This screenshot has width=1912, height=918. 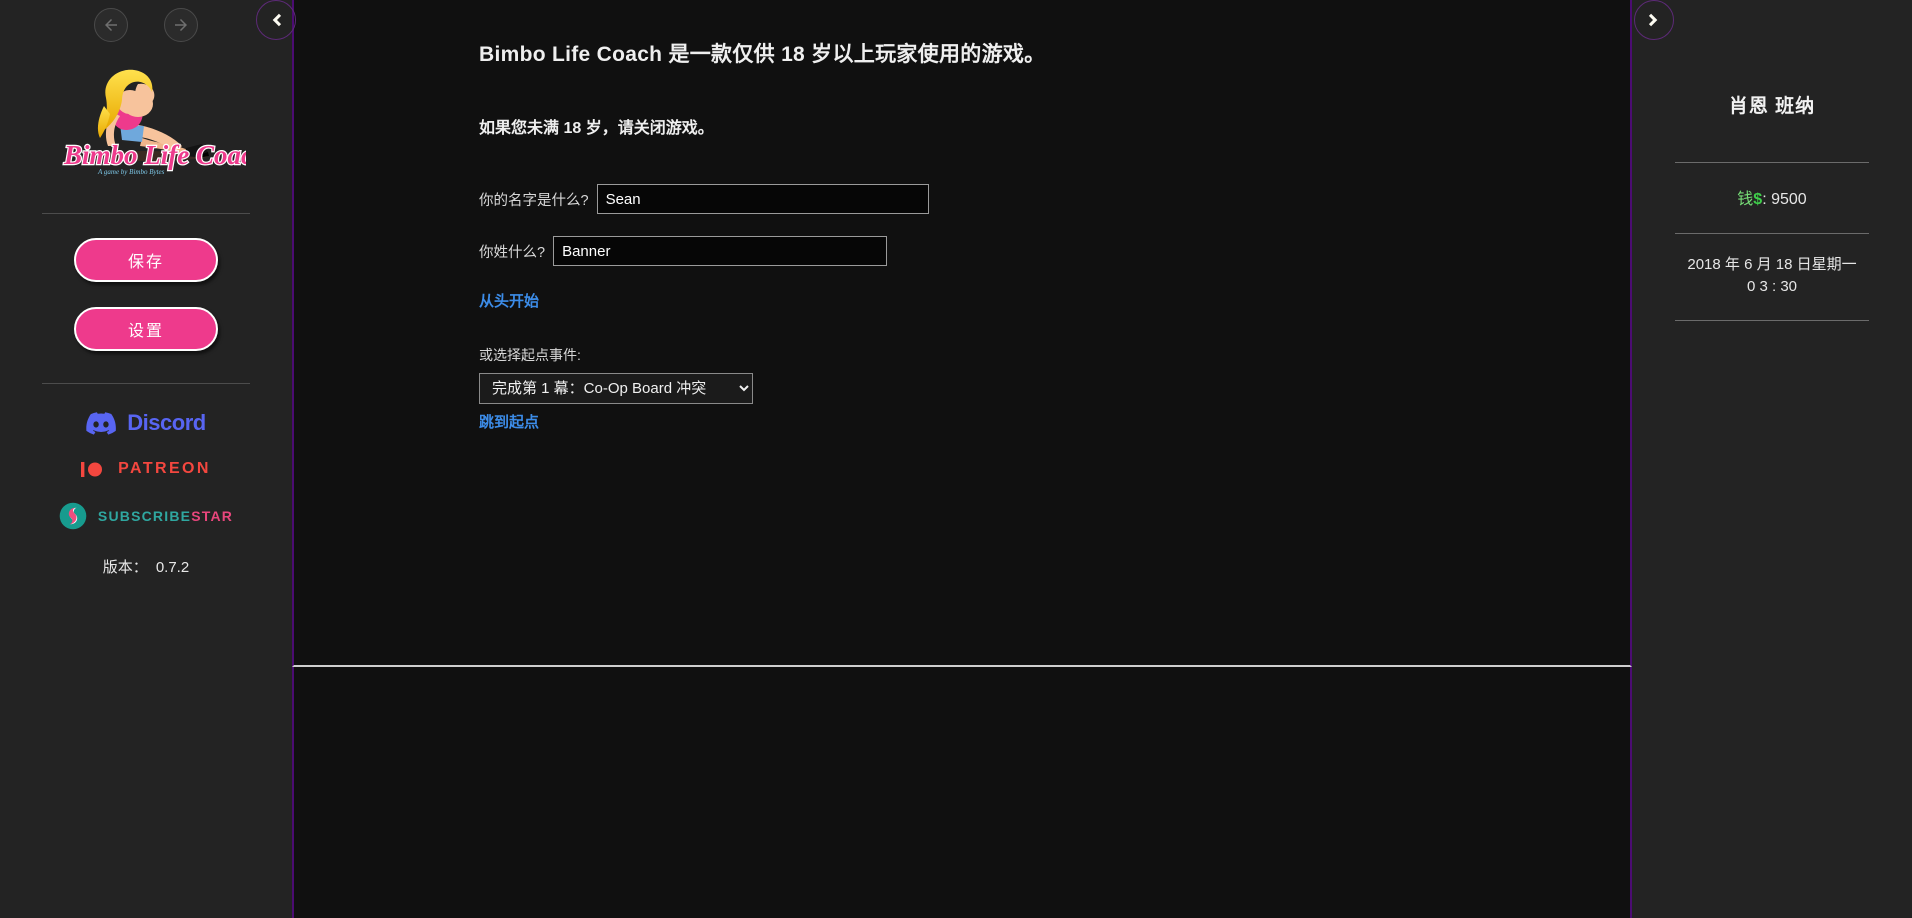 I want to click on arrow-left-icon, so click(x=111, y=24).